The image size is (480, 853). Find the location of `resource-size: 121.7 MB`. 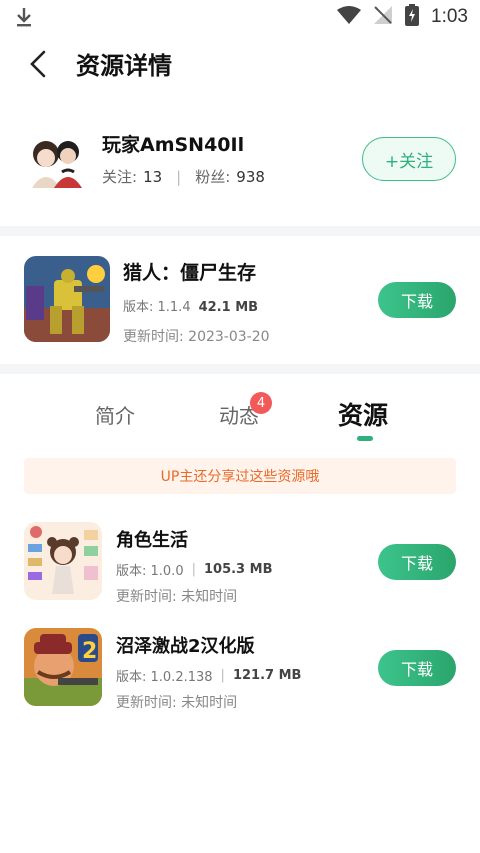

resource-size: 121.7 MB is located at coordinates (267, 675).